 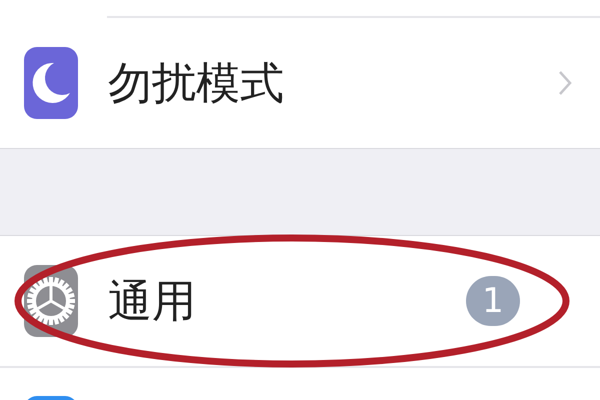 What do you see at coordinates (287, 301) in the screenshot?
I see `setting-label: 通用` at bounding box center [287, 301].